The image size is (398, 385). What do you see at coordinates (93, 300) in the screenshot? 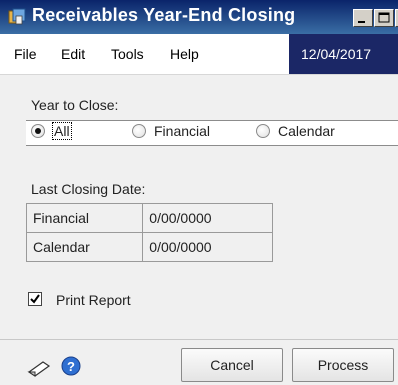
I see `print-report-label: Print Report` at bounding box center [93, 300].